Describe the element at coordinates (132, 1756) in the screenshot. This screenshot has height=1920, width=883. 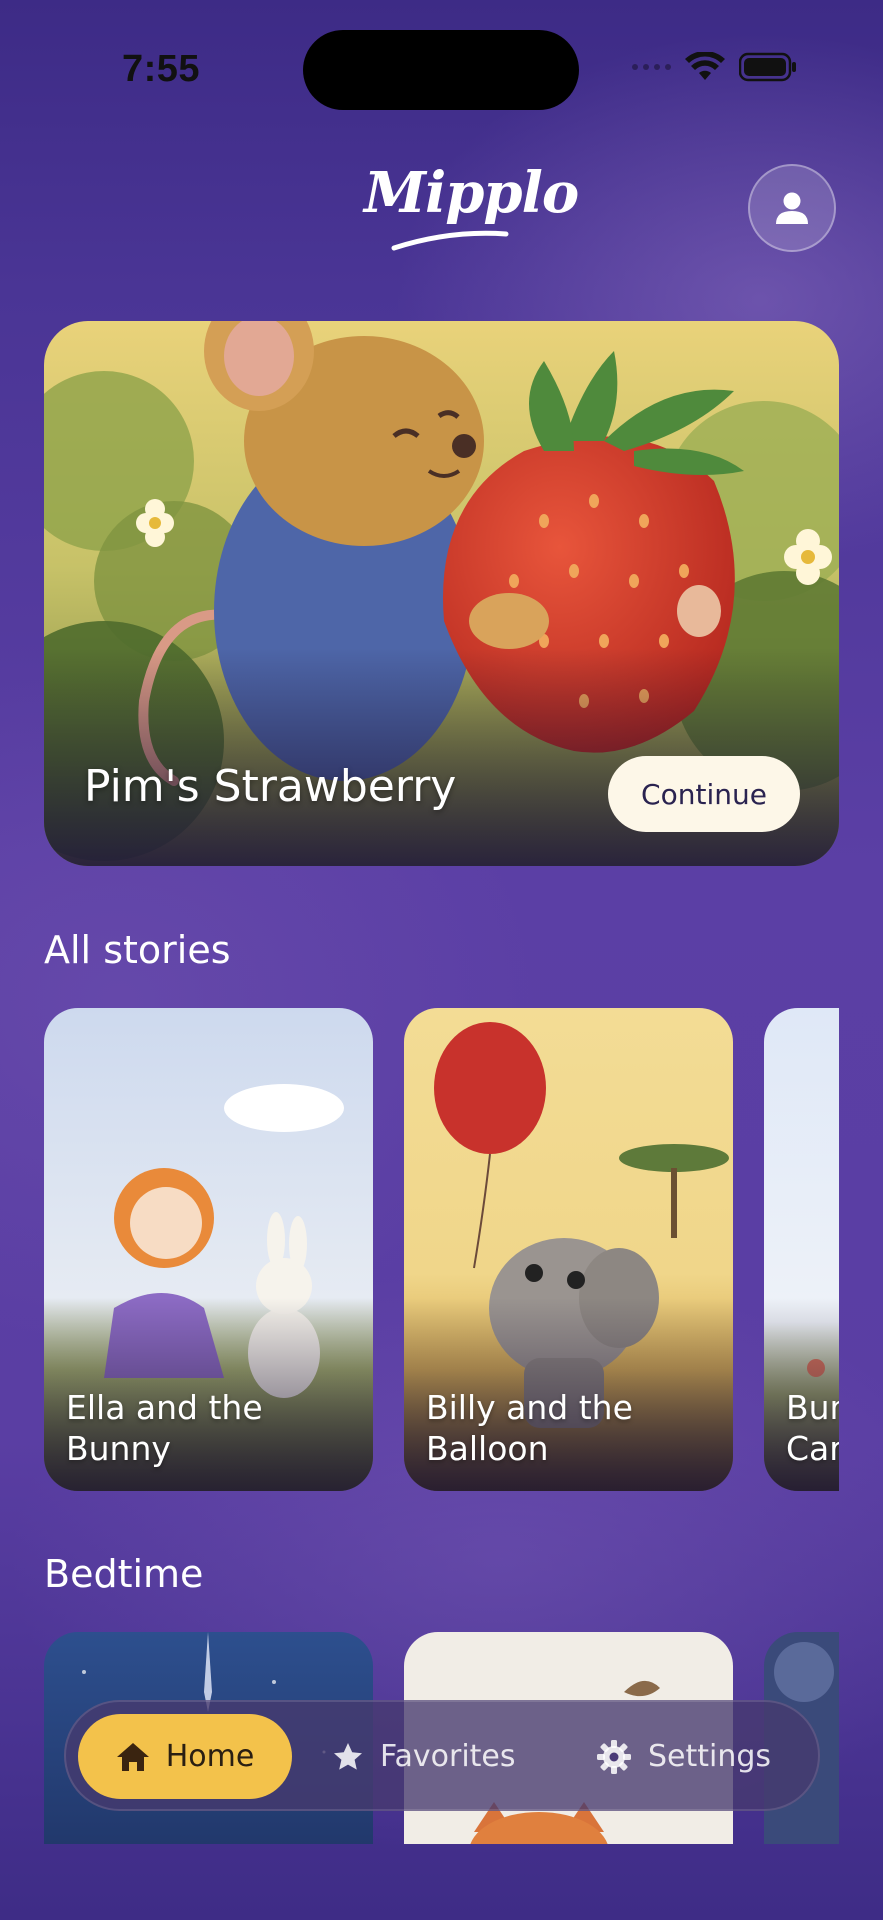
I see `home-icon` at that location.